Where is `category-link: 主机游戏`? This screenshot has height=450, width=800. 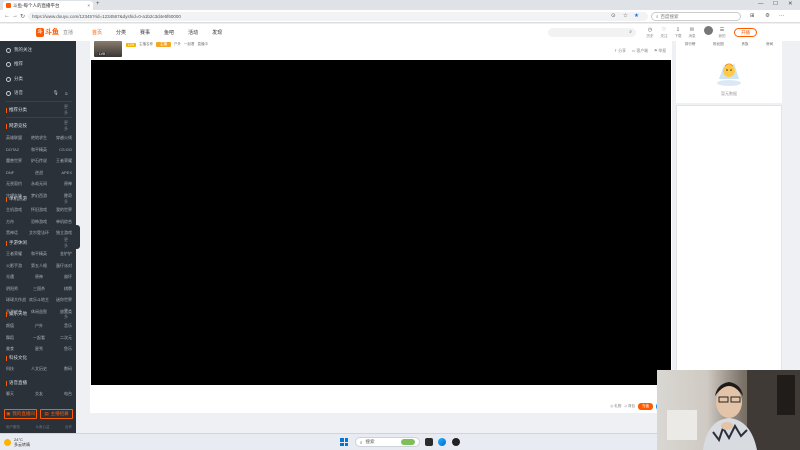 category-link: 主机游戏 is located at coordinates (17, 210).